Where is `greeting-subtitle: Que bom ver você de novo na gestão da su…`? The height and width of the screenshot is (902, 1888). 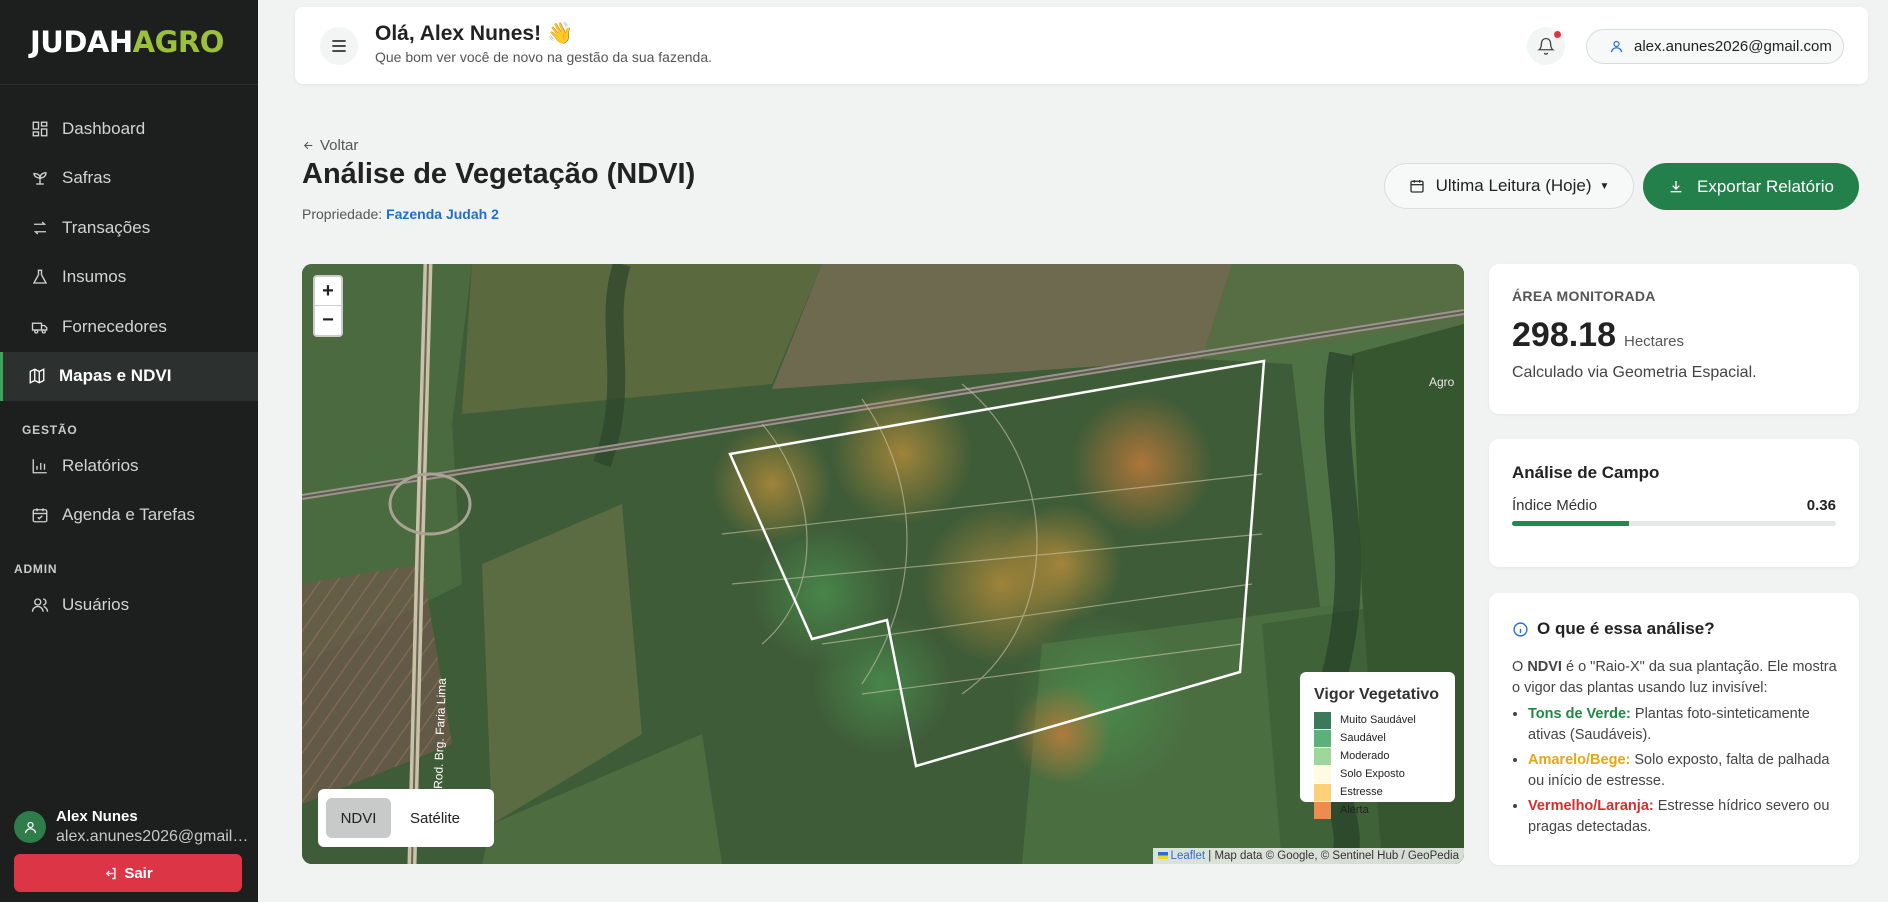
greeting-subtitle: Que bom ver você de novo na gestão da su… is located at coordinates (544, 57).